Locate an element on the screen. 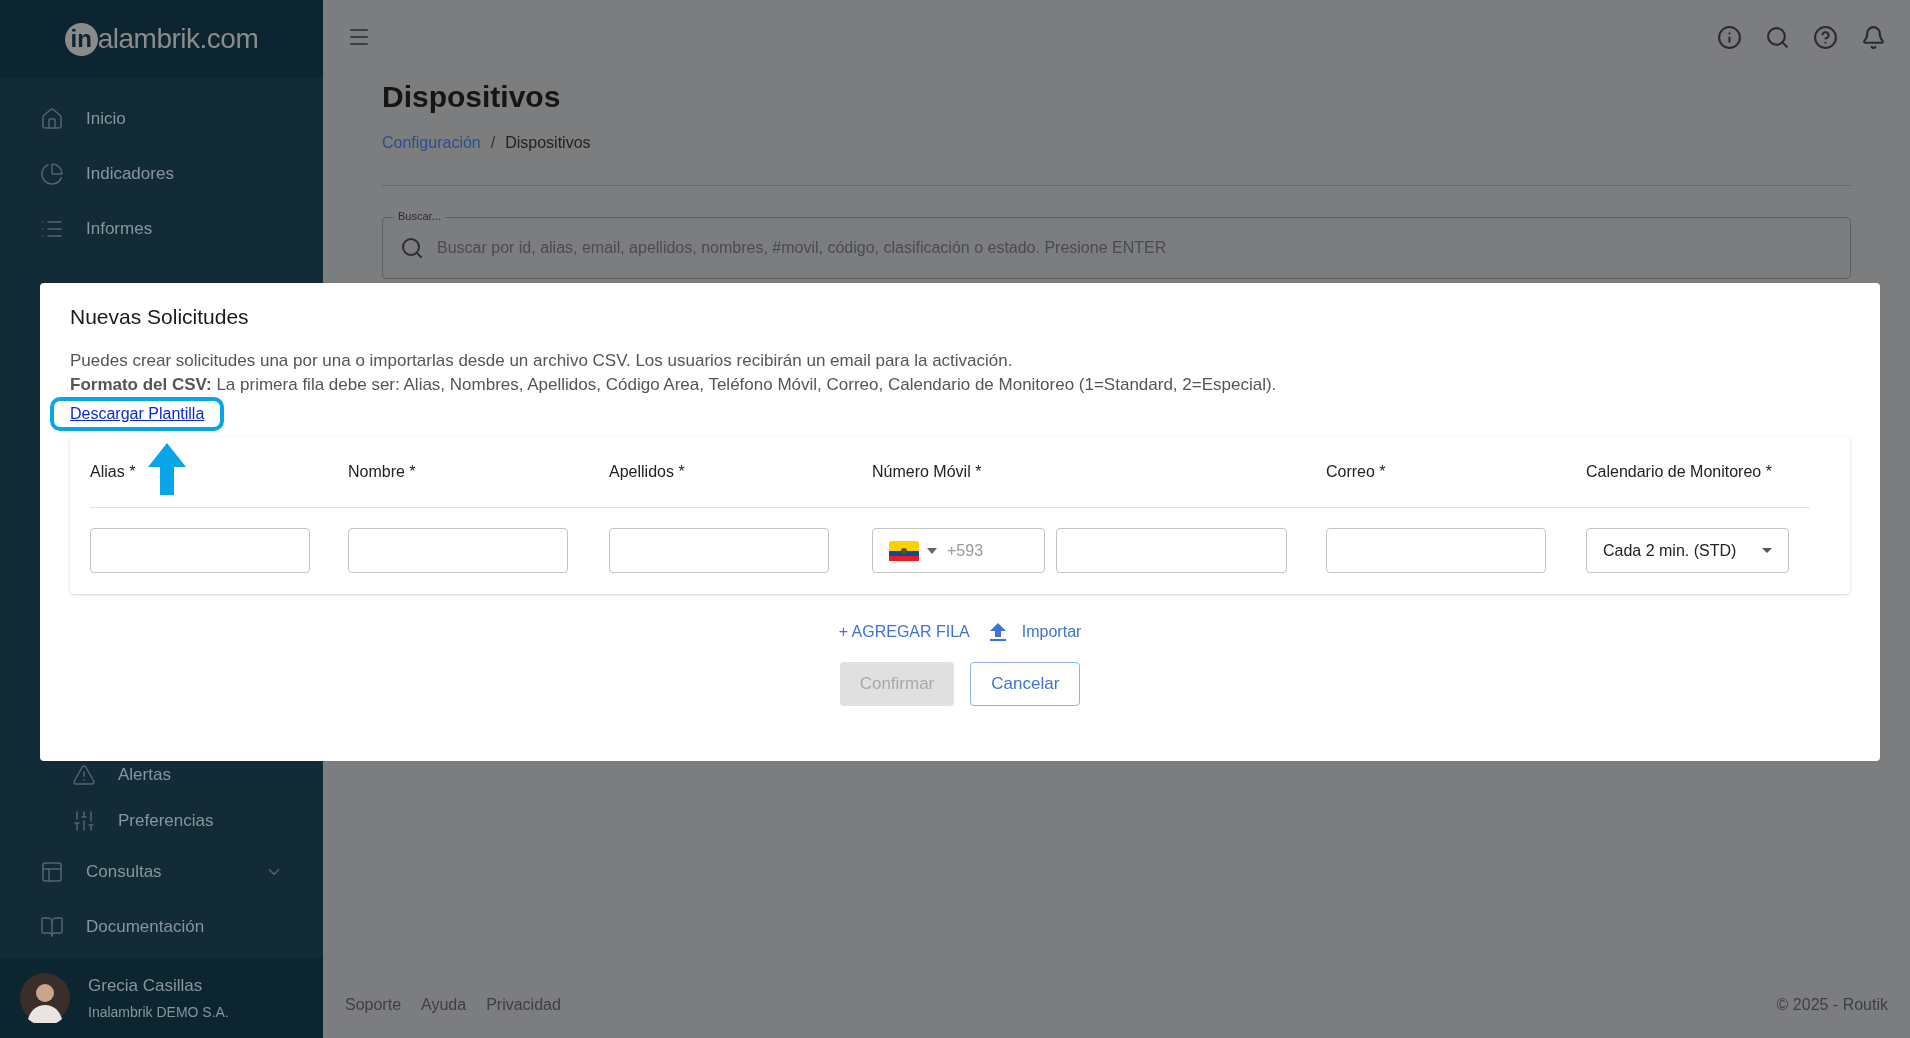  copyright: © 2025 - Routik is located at coordinates (1832, 1005).